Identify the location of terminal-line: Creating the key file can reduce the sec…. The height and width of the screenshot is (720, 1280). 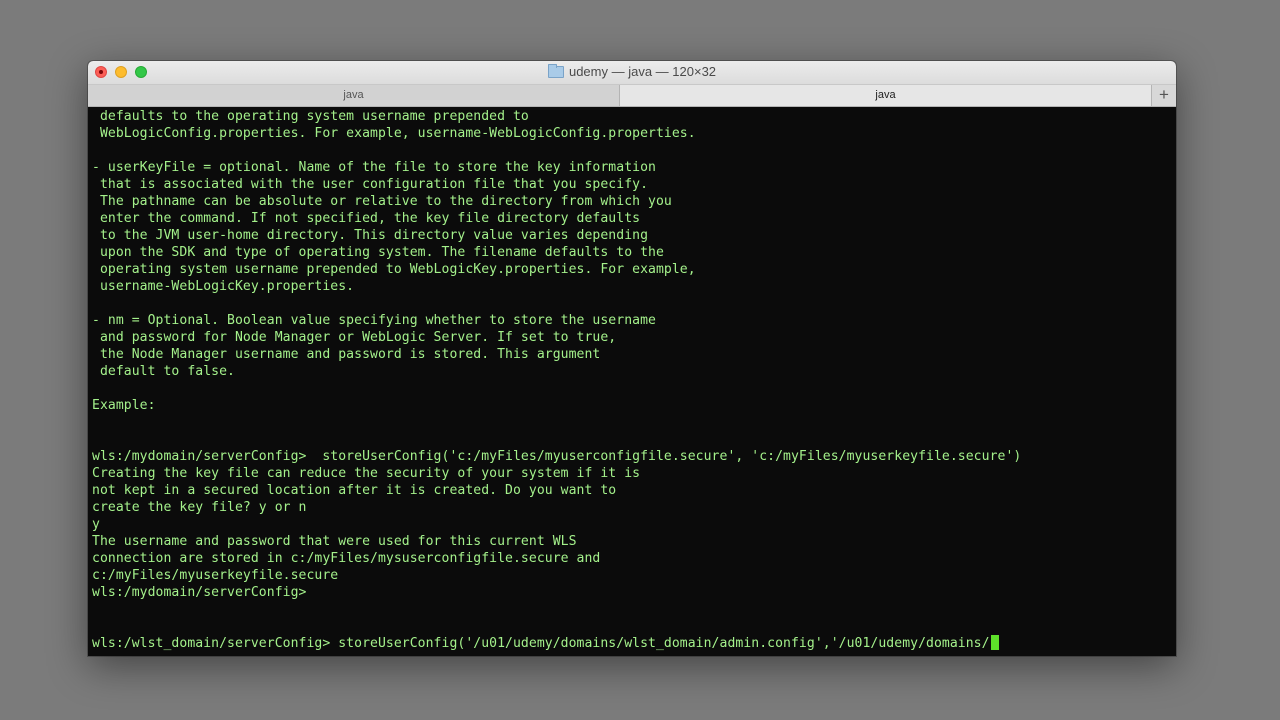
(366, 473).